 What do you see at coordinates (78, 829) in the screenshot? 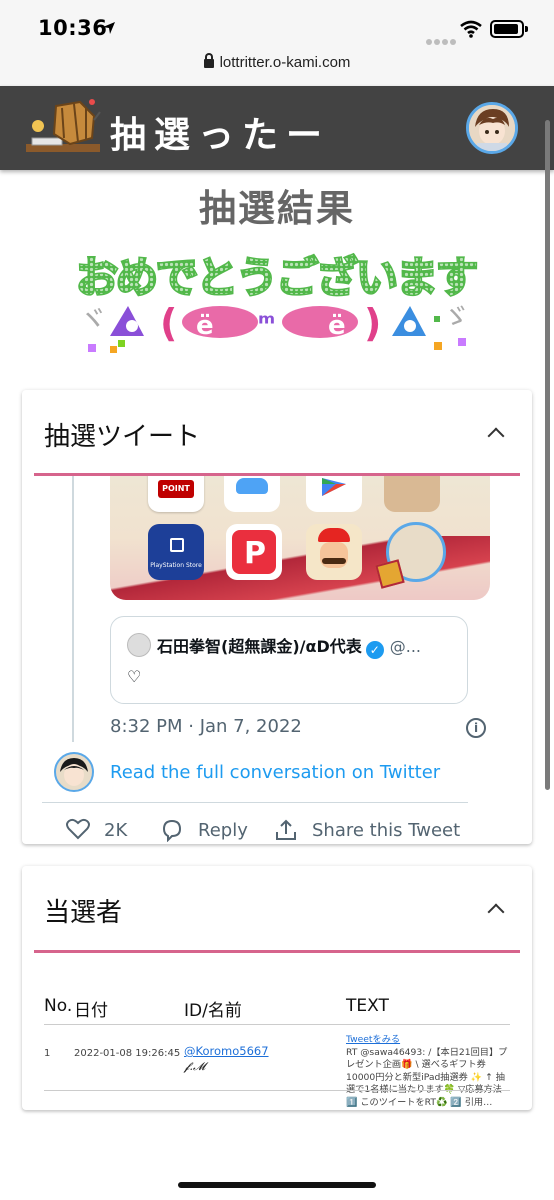
I see `like-heart-icon` at bounding box center [78, 829].